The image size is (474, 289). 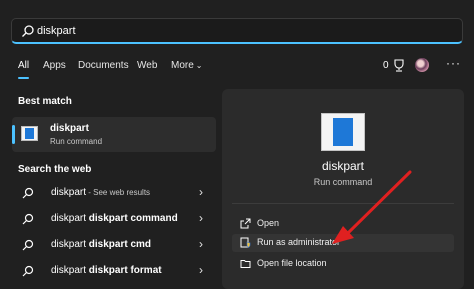 I want to click on web-result-item: diskpart diskpart cmd ›, so click(x=114, y=245).